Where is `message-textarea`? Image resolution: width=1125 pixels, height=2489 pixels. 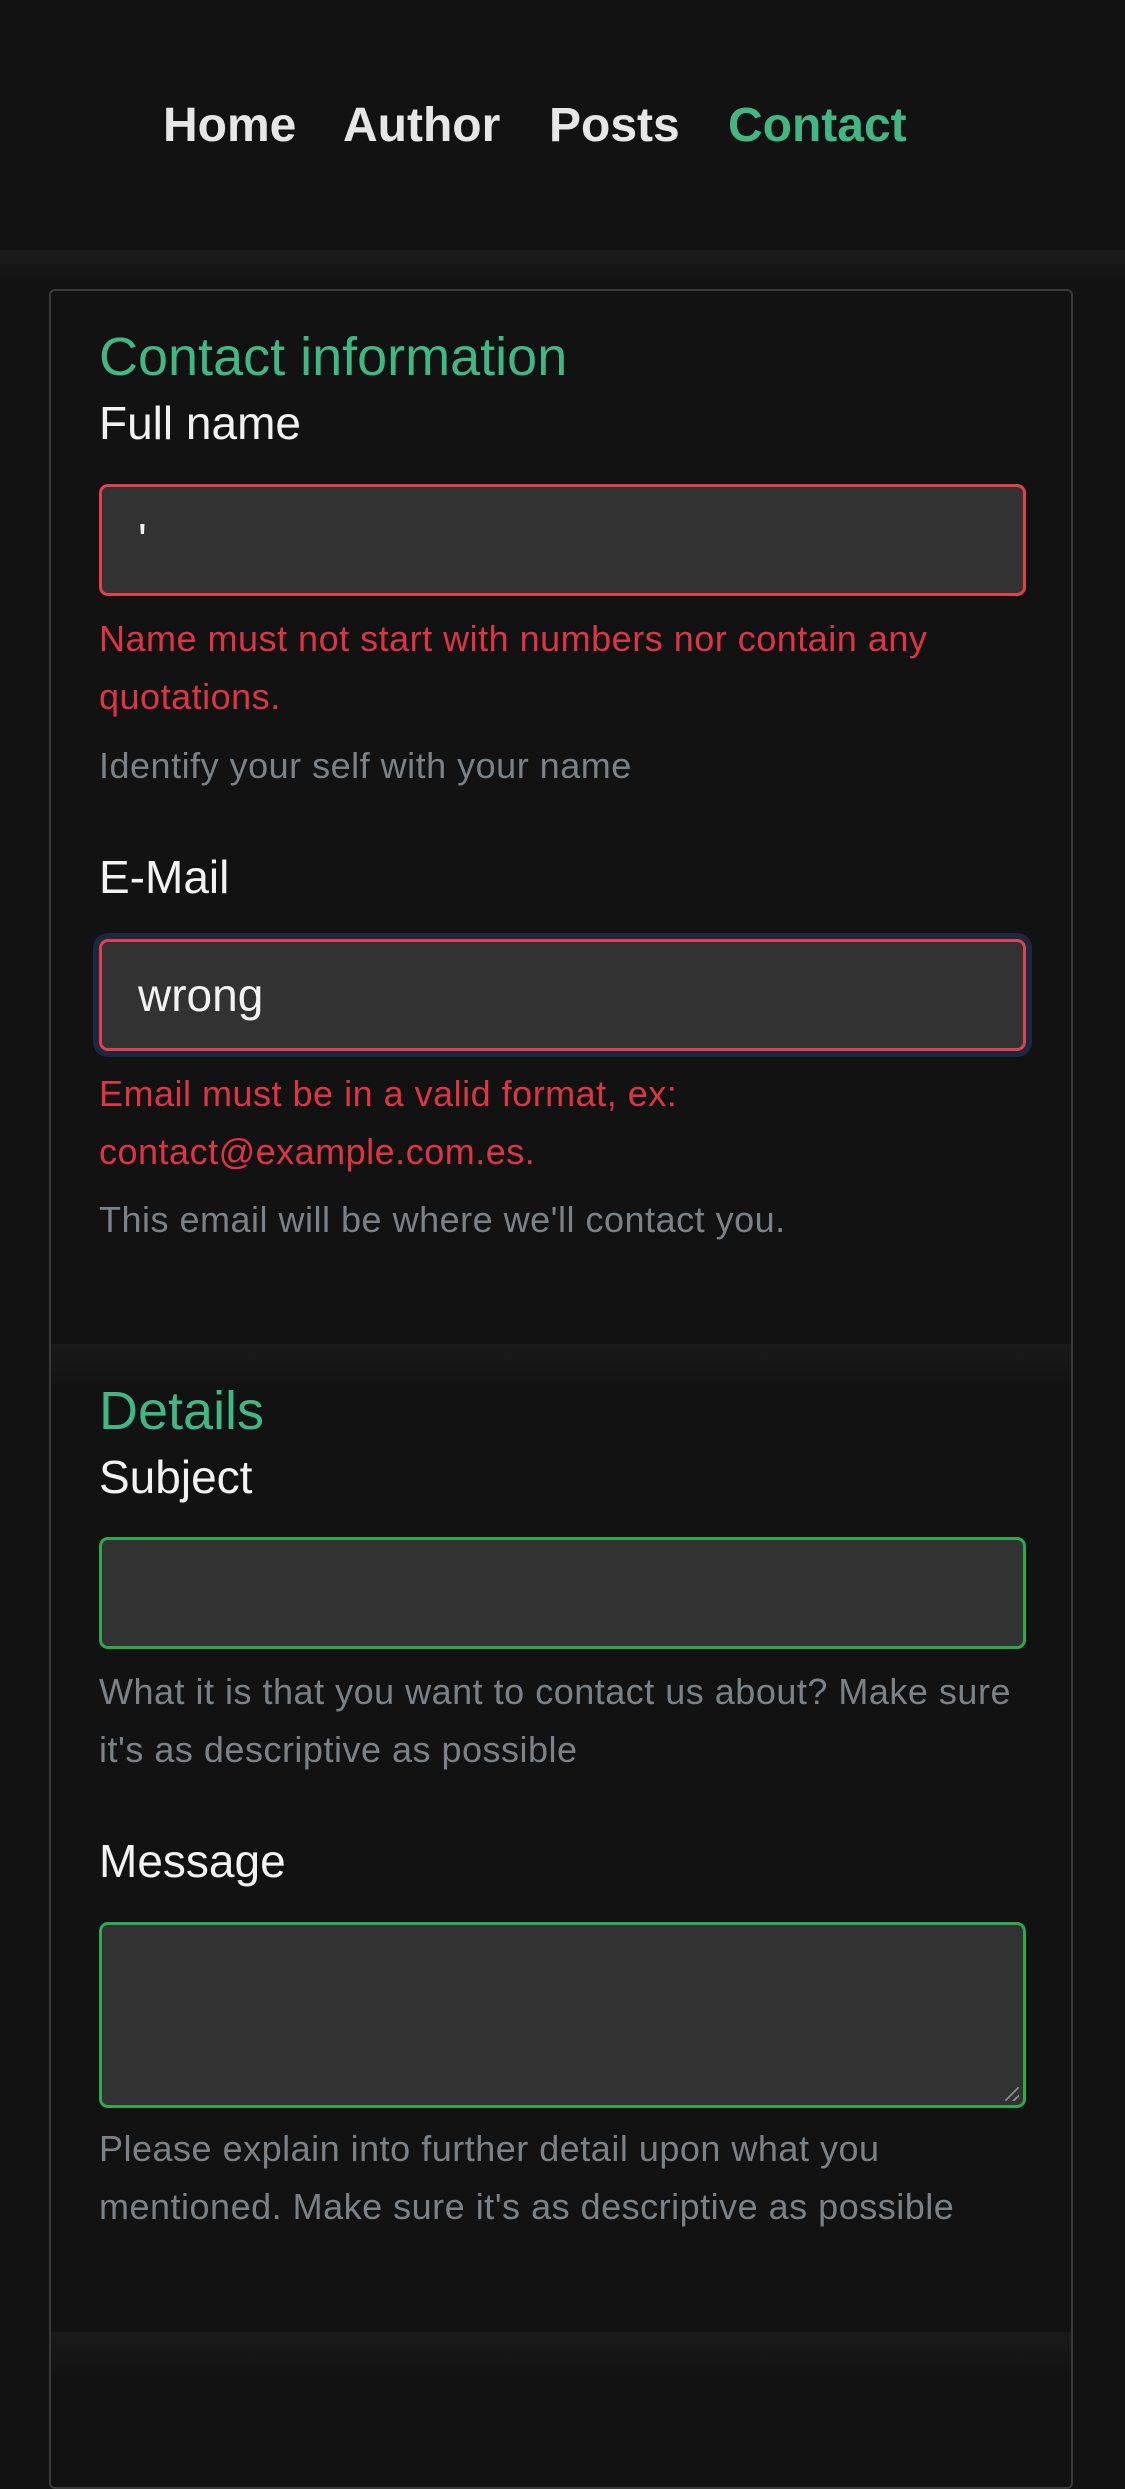 message-textarea is located at coordinates (562, 2015).